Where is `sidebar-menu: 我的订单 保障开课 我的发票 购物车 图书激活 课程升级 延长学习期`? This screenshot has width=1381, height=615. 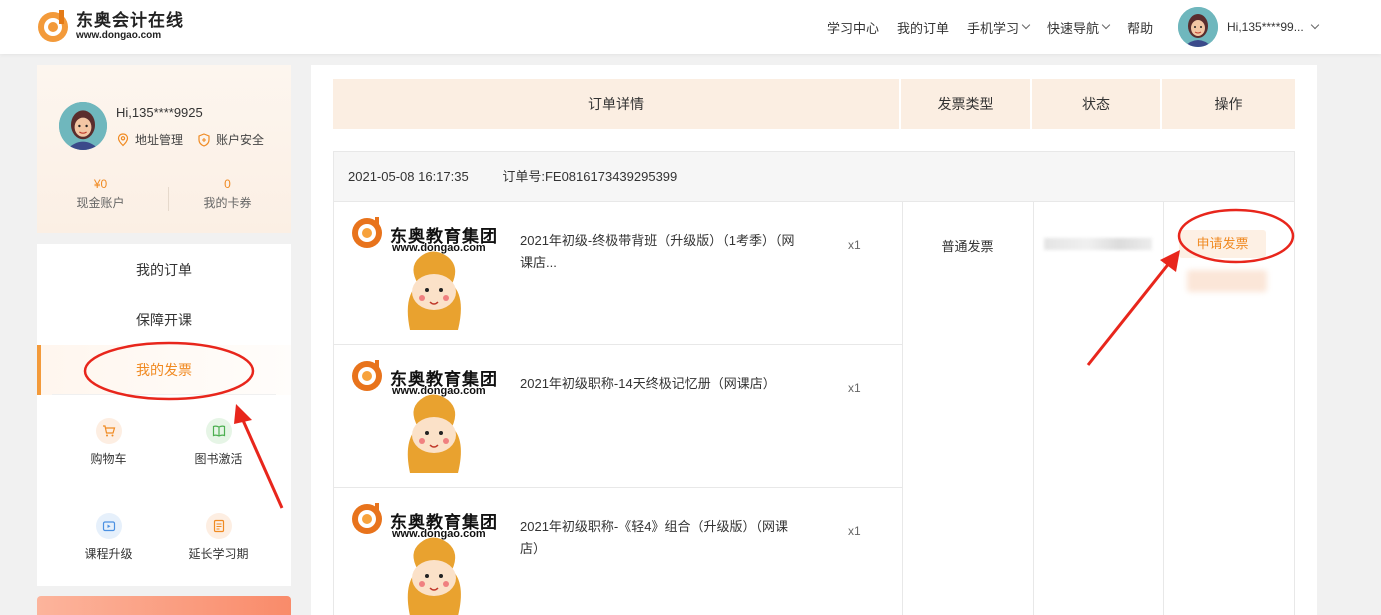 sidebar-menu: 我的订单 保障开课 我的发票 购物车 图书激活 课程升级 延长学习期 is located at coordinates (164, 415).